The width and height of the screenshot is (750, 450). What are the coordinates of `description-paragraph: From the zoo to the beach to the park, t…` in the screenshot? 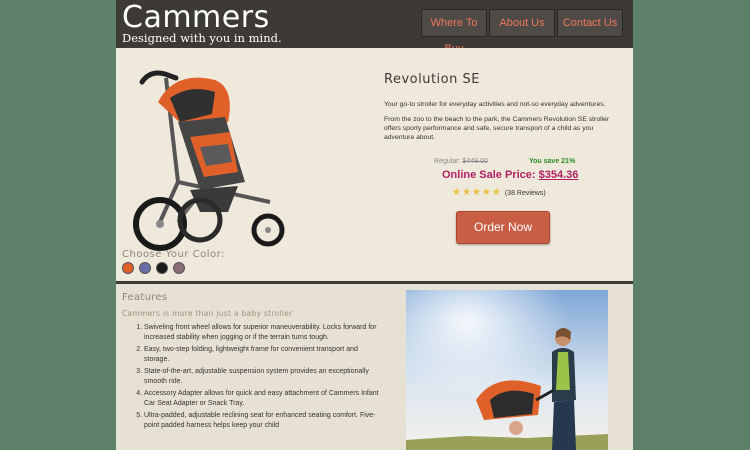 It's located at (497, 128).